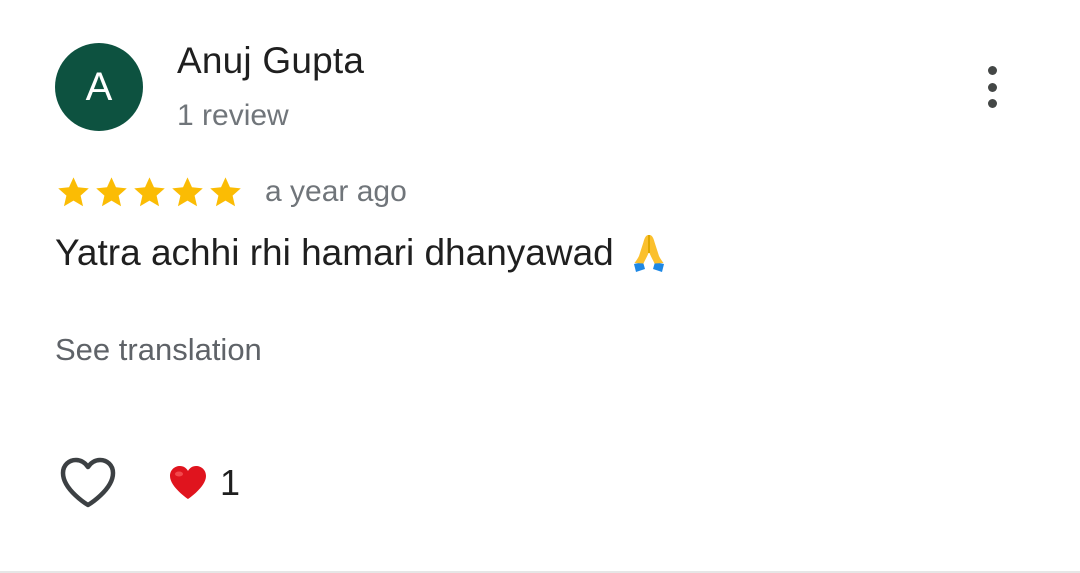 This screenshot has width=1080, height=573. I want to click on red-heart-icon, so click(188, 483).